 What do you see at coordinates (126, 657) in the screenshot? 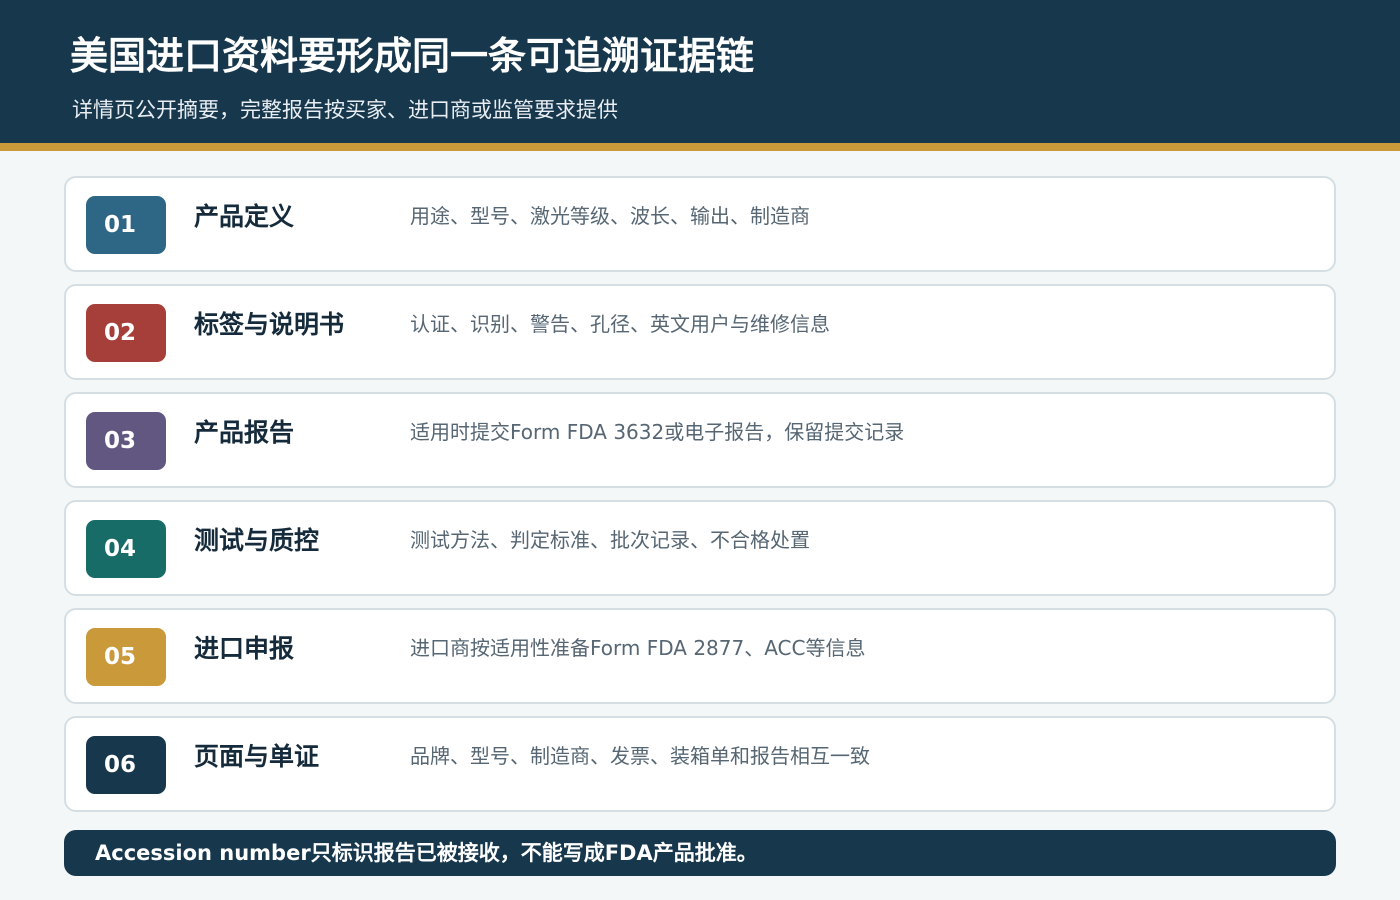
I see `step-number-badge: 05` at bounding box center [126, 657].